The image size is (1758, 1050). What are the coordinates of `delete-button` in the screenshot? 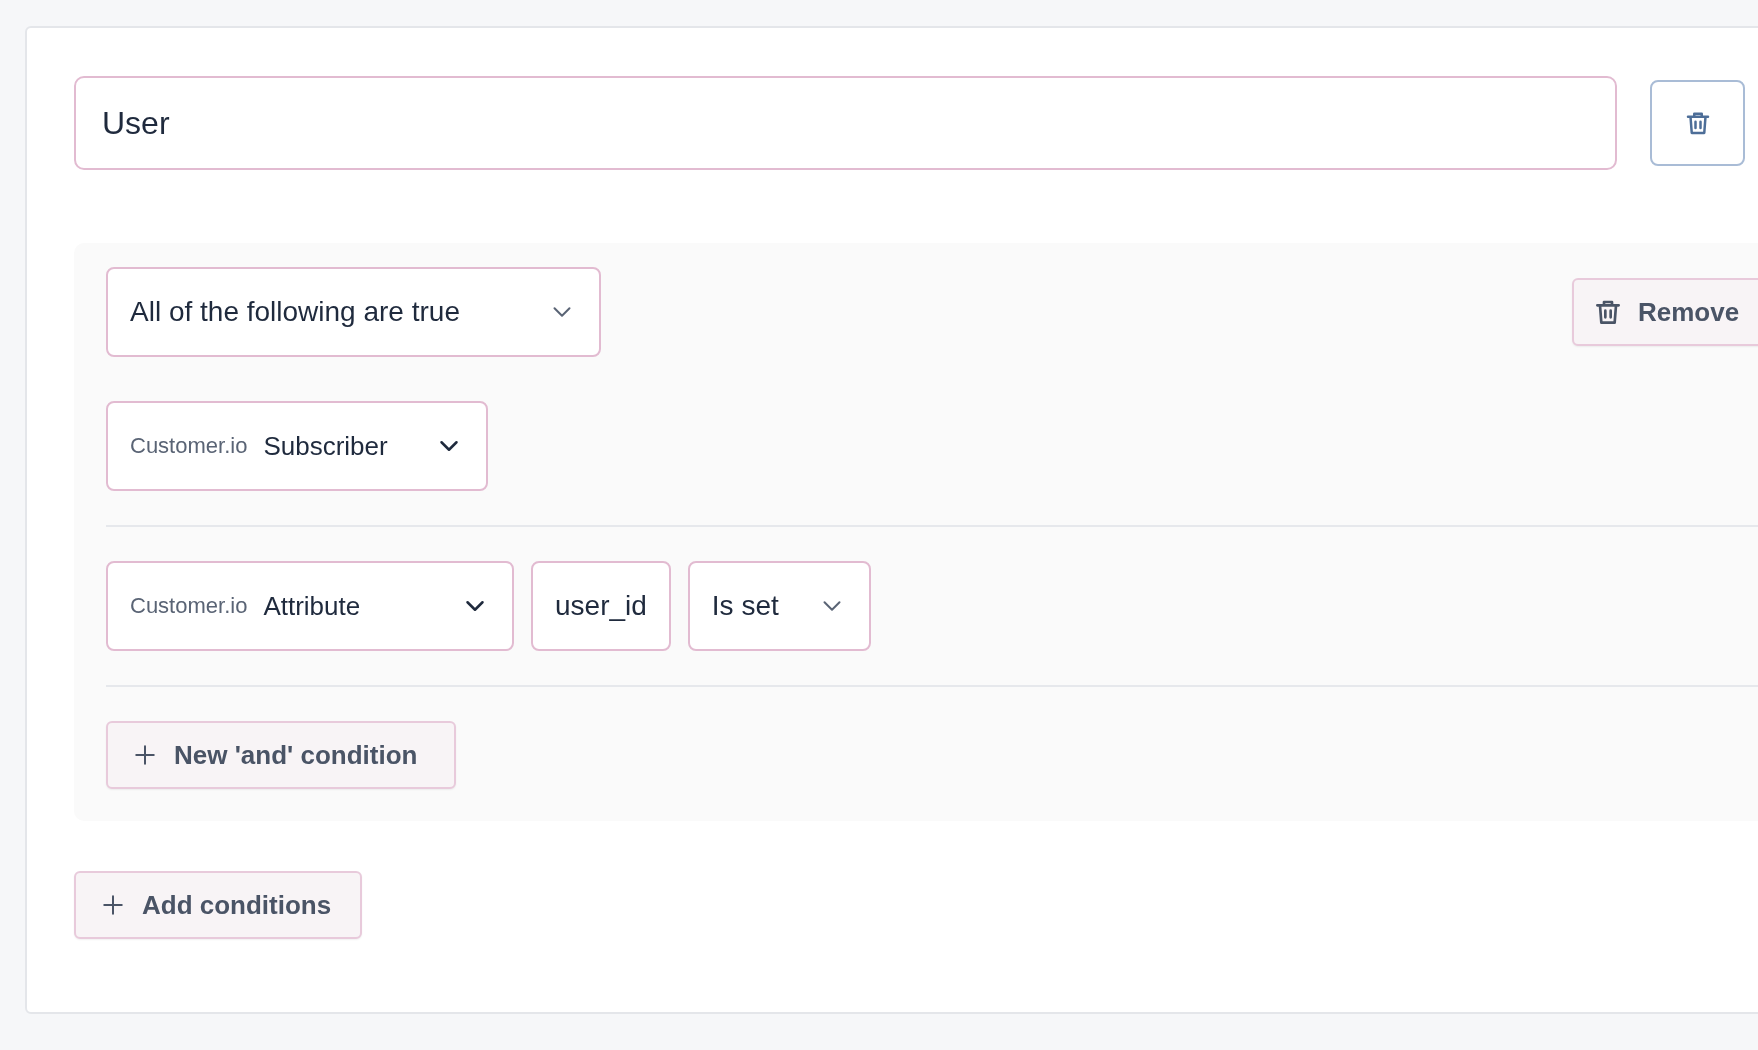 It's located at (1697, 123).